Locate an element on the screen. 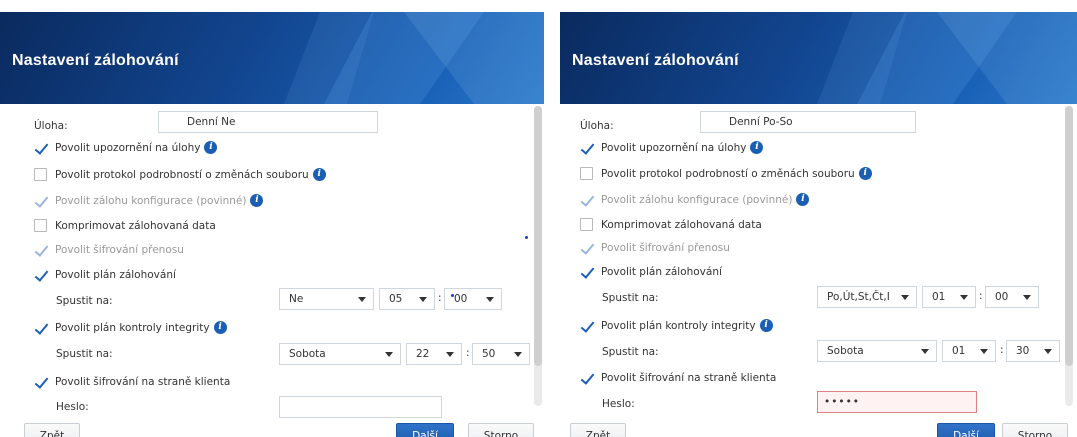  task-name-input: Denní Ne is located at coordinates (268, 122).